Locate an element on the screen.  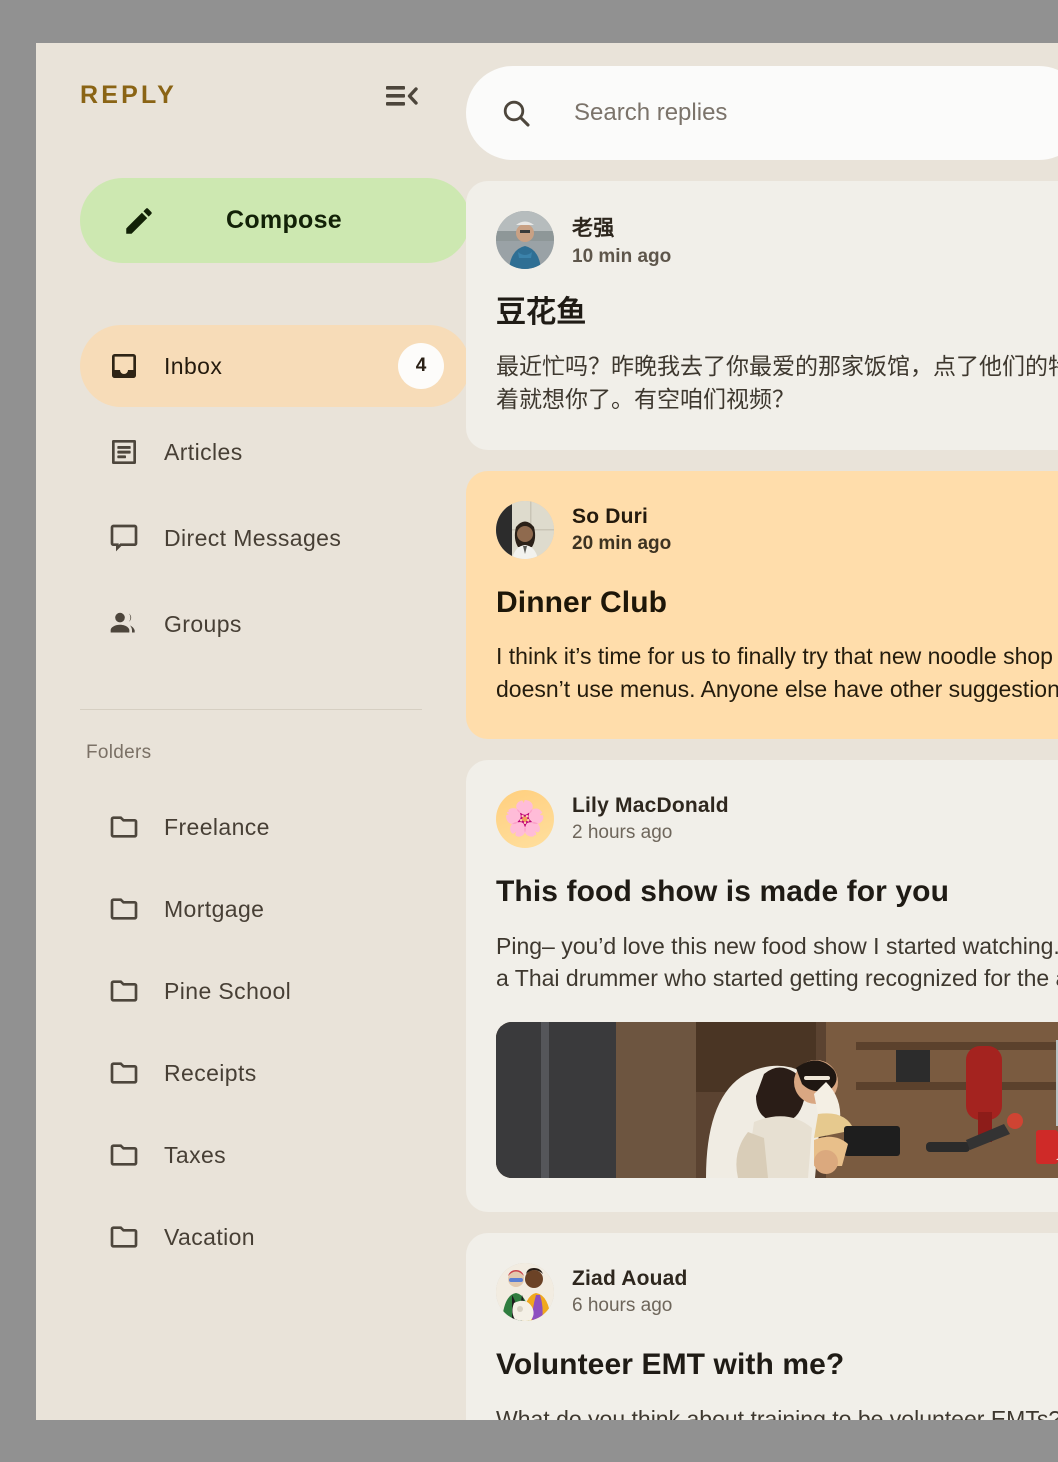
compose-button: Compose is located at coordinates (275, 220).